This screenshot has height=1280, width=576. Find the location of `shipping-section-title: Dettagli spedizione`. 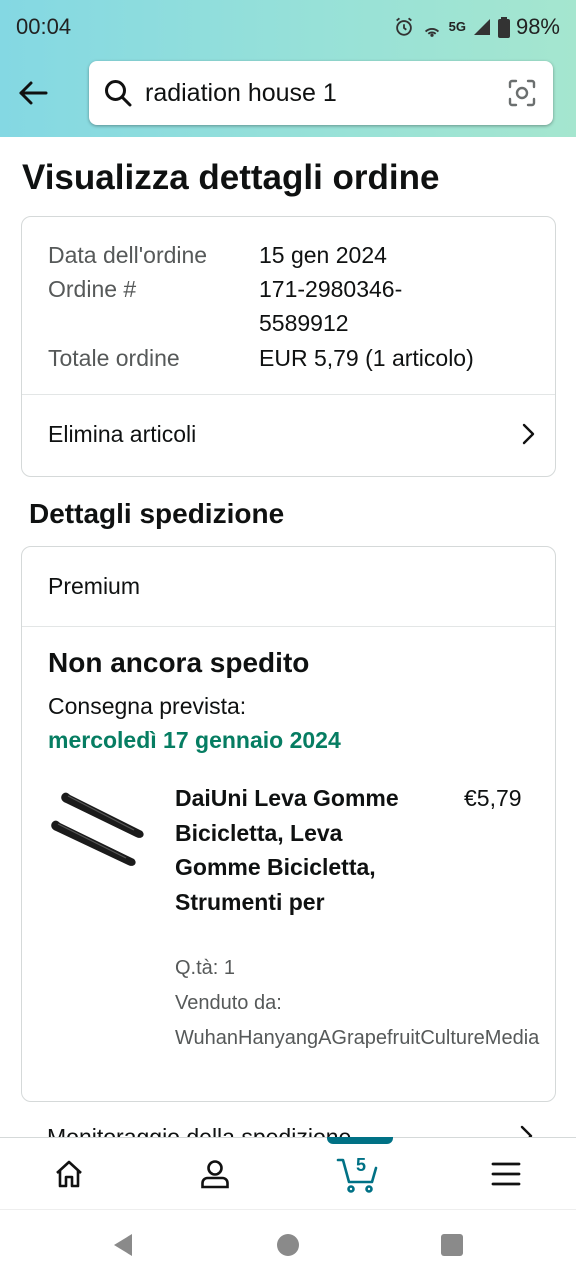

shipping-section-title: Dettagli spedizione is located at coordinates (157, 513).